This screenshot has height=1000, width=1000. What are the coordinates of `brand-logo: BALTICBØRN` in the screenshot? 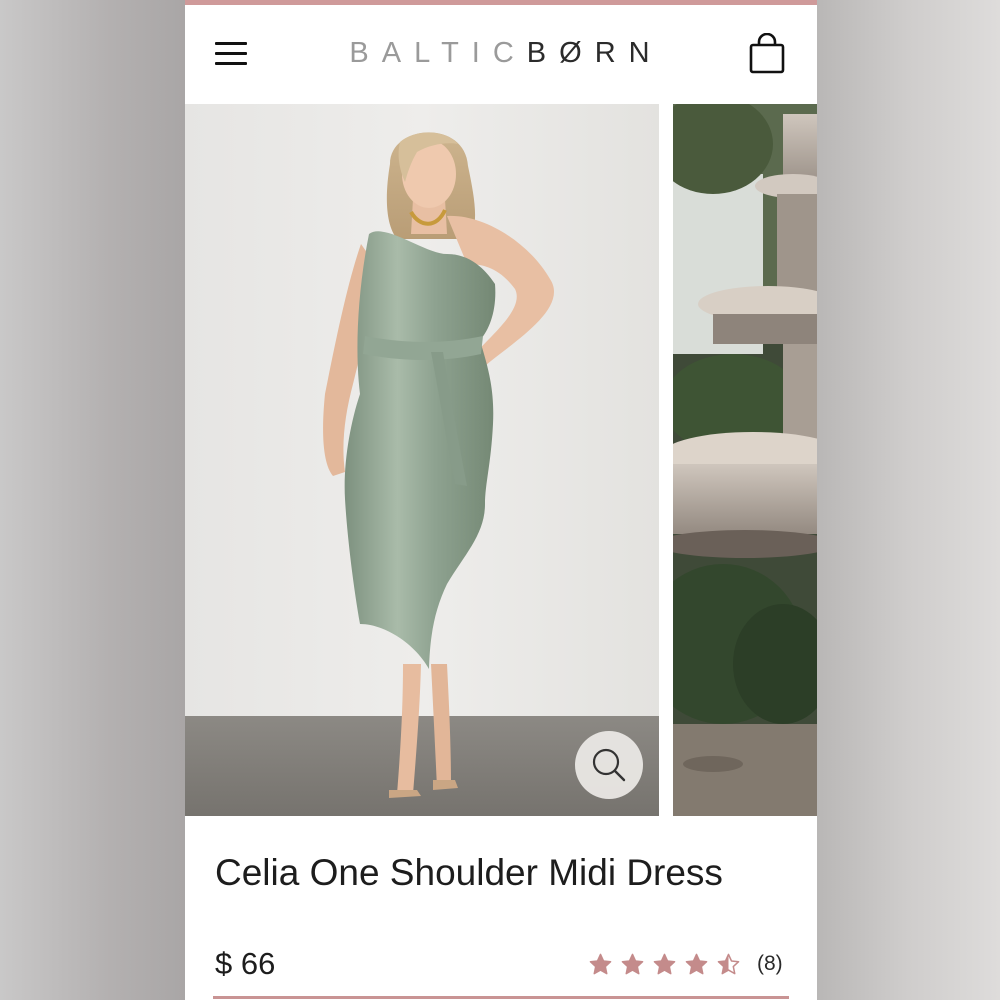 It's located at (501, 53).